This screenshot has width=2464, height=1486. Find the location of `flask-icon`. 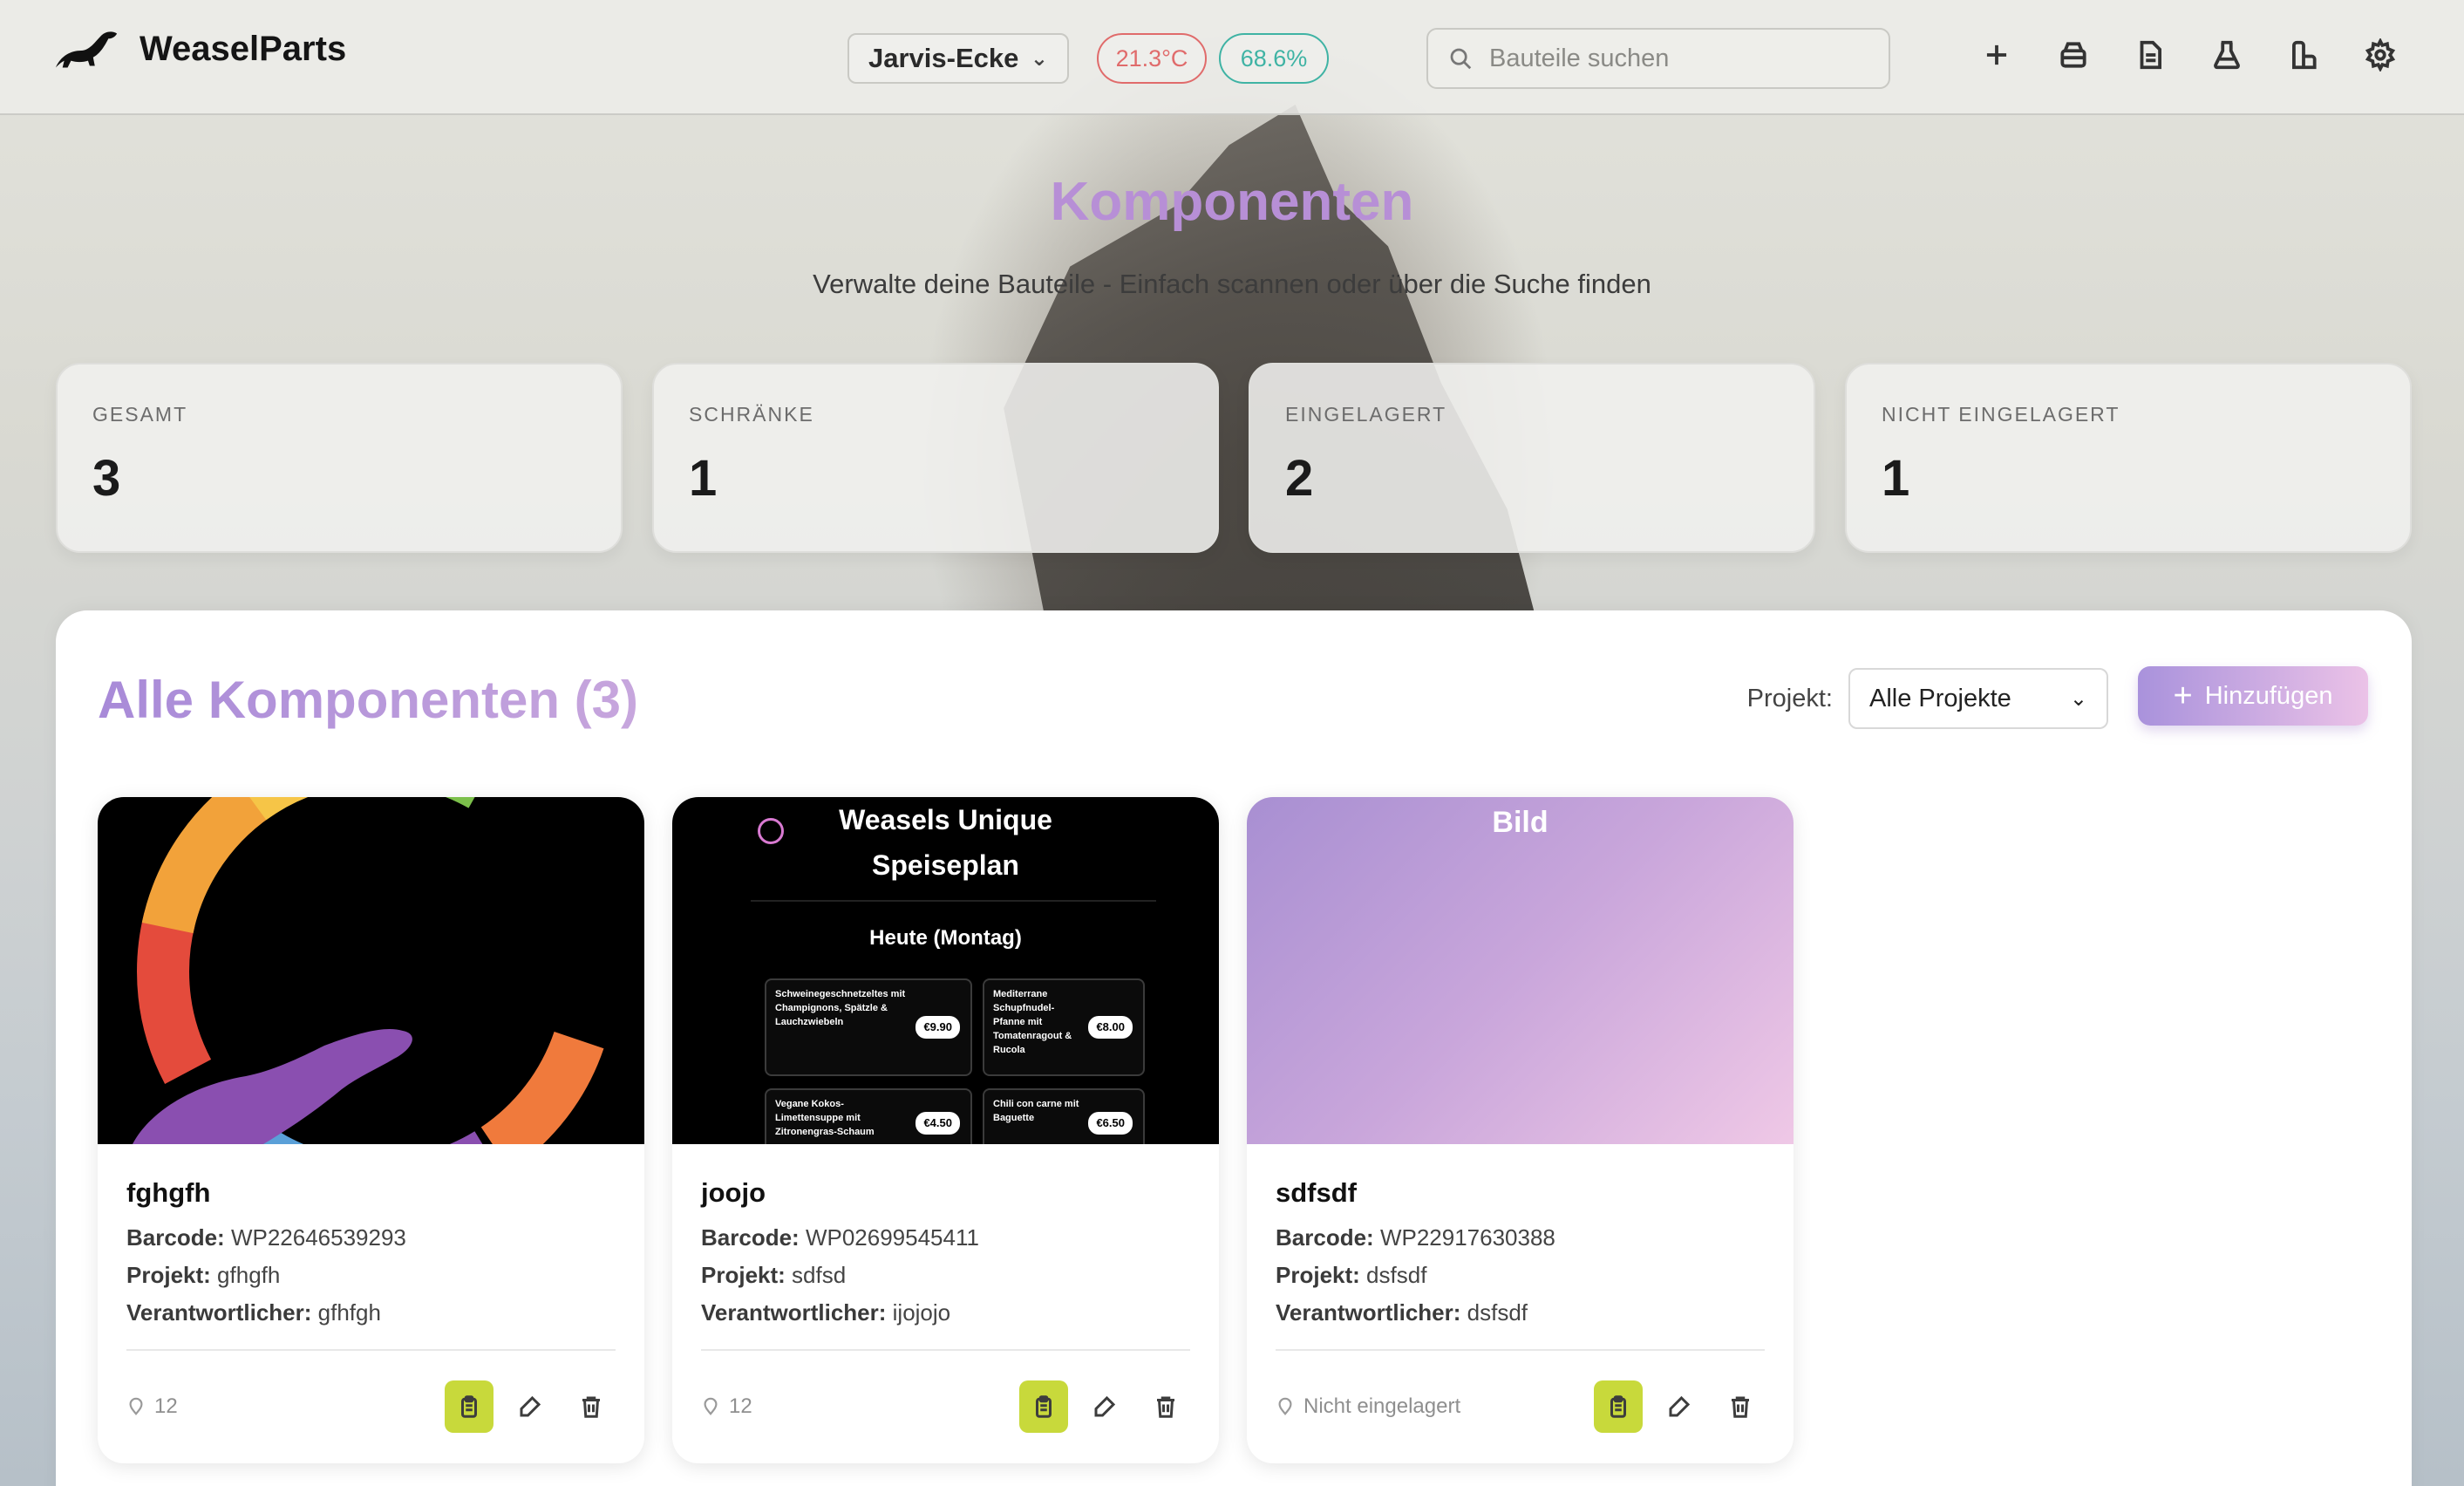

flask-icon is located at coordinates (2227, 54).